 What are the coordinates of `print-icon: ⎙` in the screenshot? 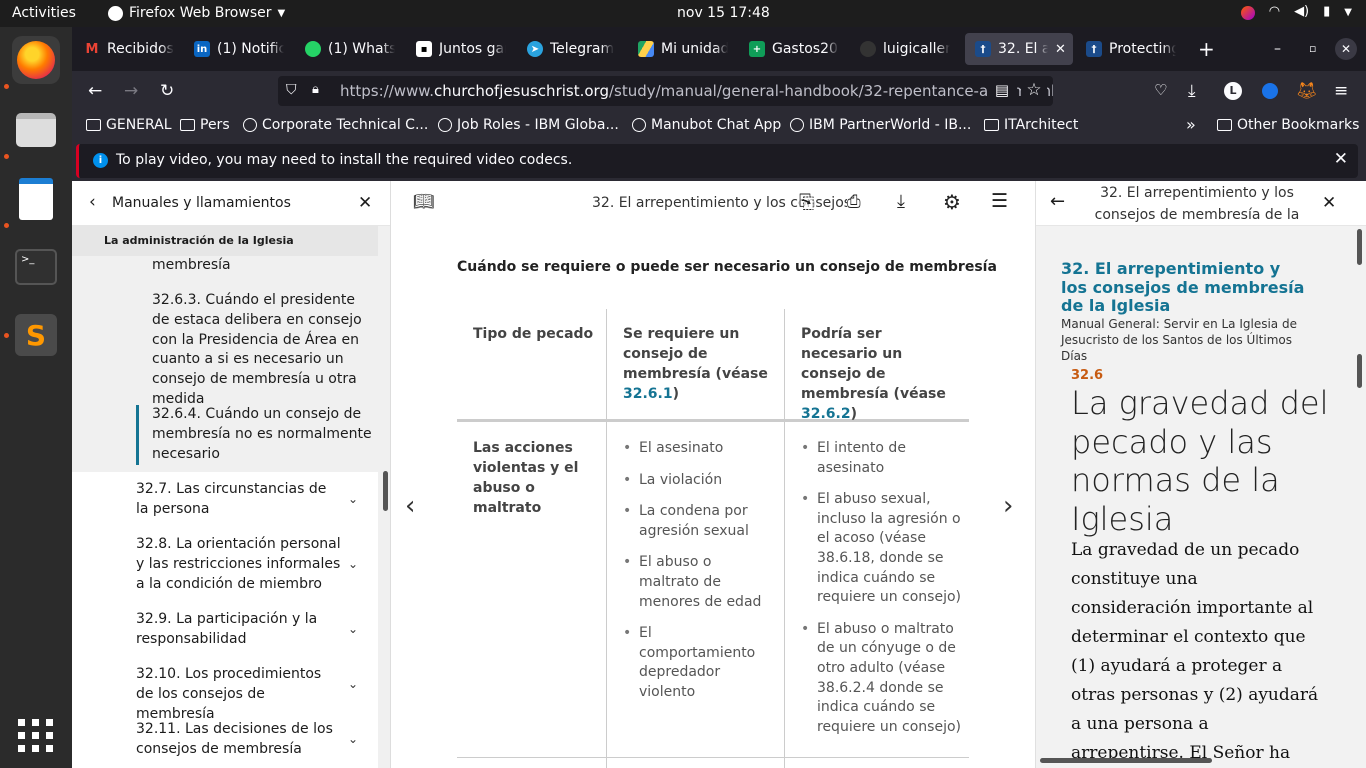 It's located at (854, 202).